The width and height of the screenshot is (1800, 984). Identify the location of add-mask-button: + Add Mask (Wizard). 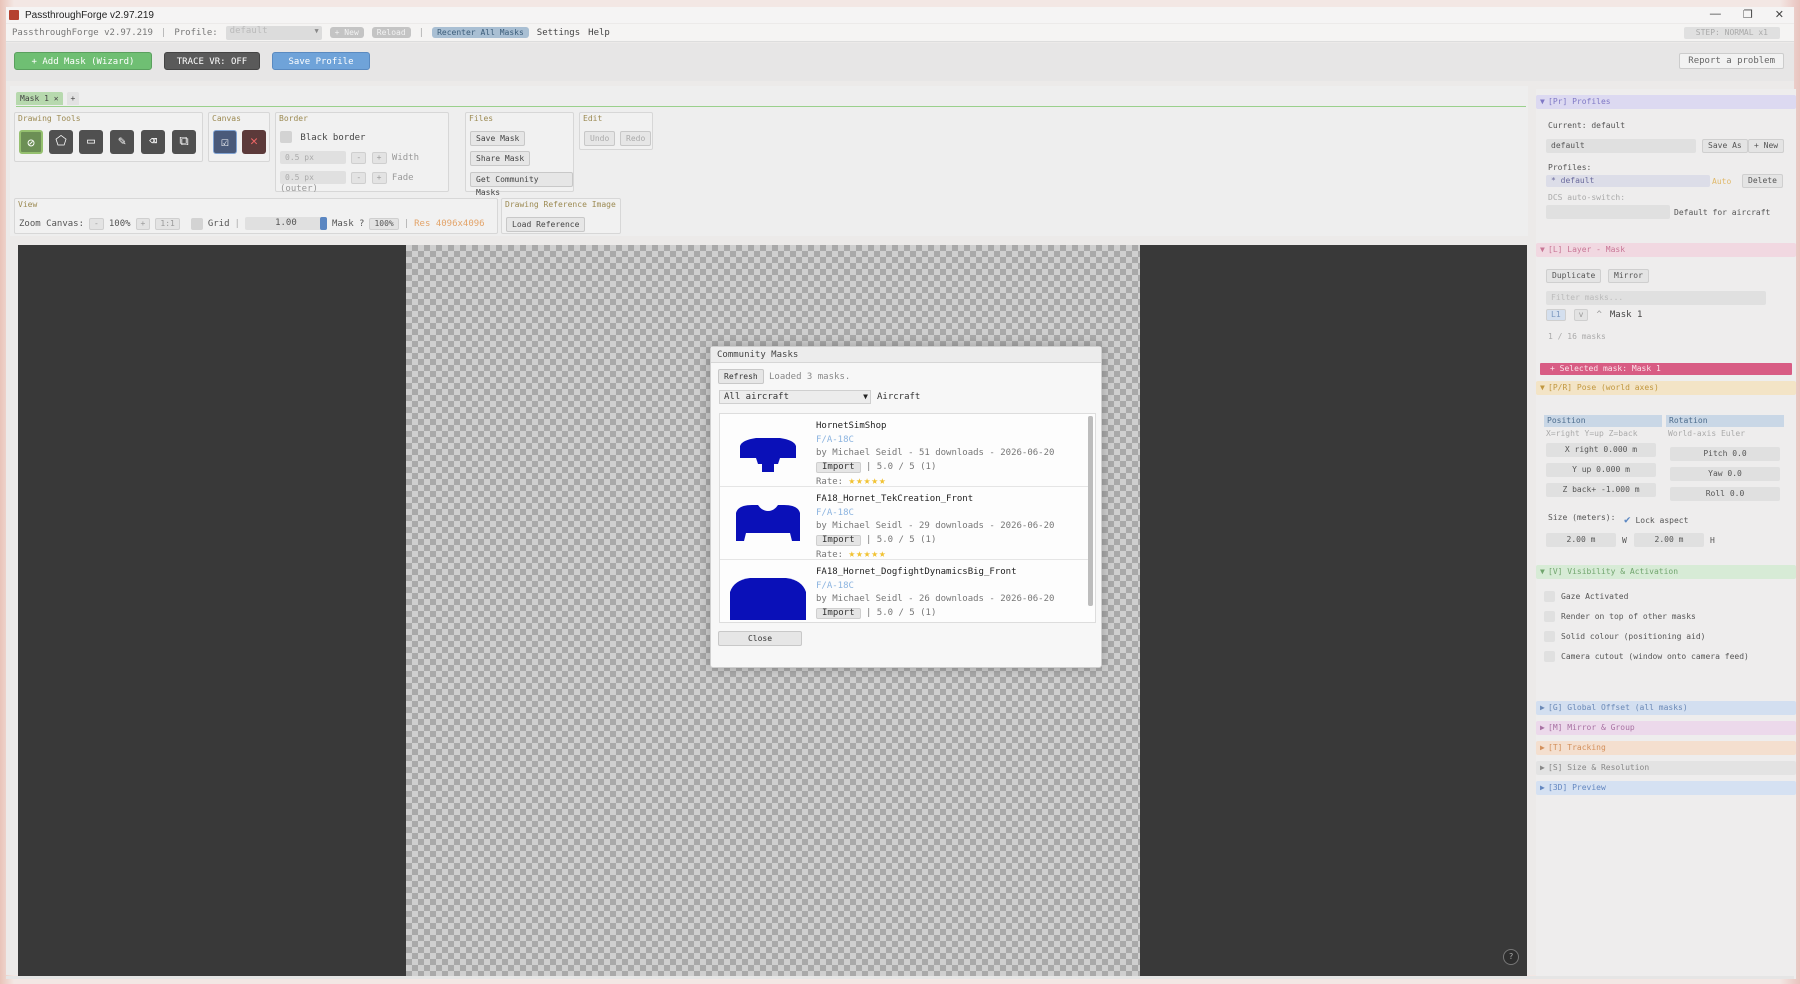
(83, 61).